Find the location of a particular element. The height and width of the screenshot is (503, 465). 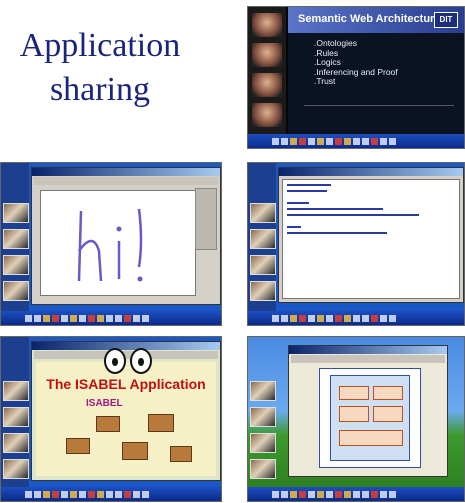

diagram-canvas is located at coordinates (370, 418).